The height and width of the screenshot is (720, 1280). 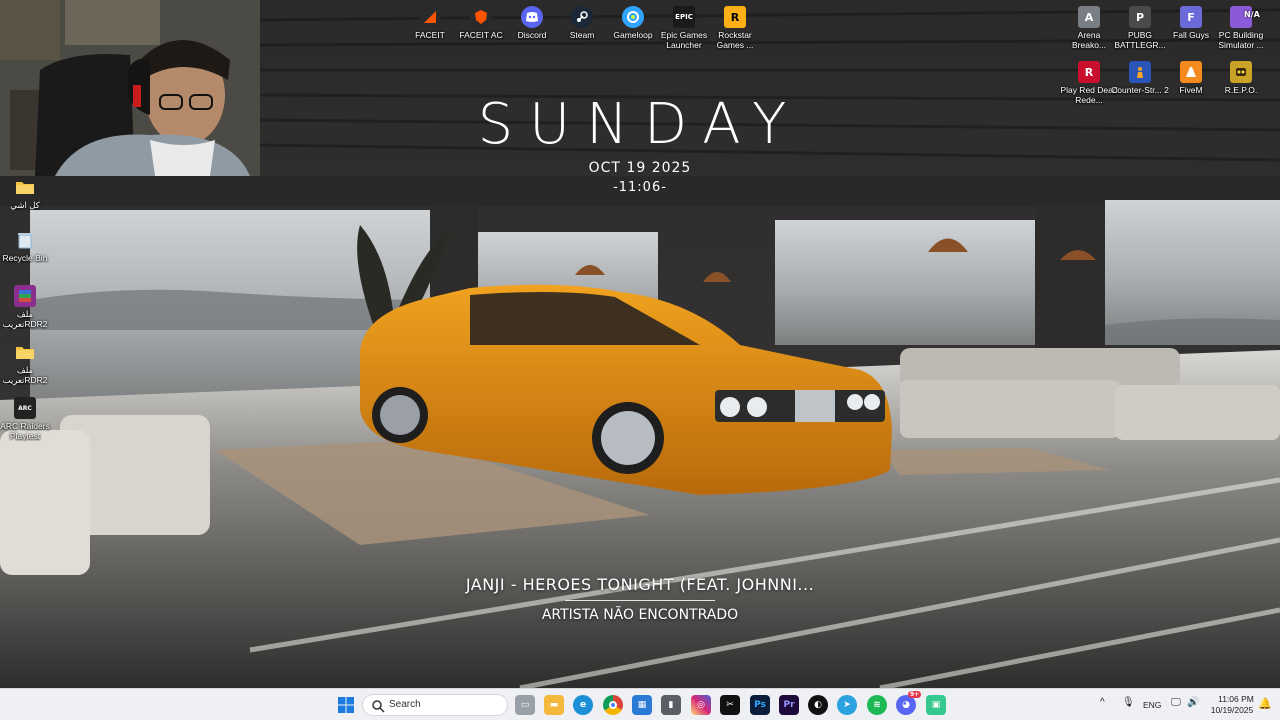 What do you see at coordinates (1140, 72) in the screenshot?
I see `counter-strike-icon` at bounding box center [1140, 72].